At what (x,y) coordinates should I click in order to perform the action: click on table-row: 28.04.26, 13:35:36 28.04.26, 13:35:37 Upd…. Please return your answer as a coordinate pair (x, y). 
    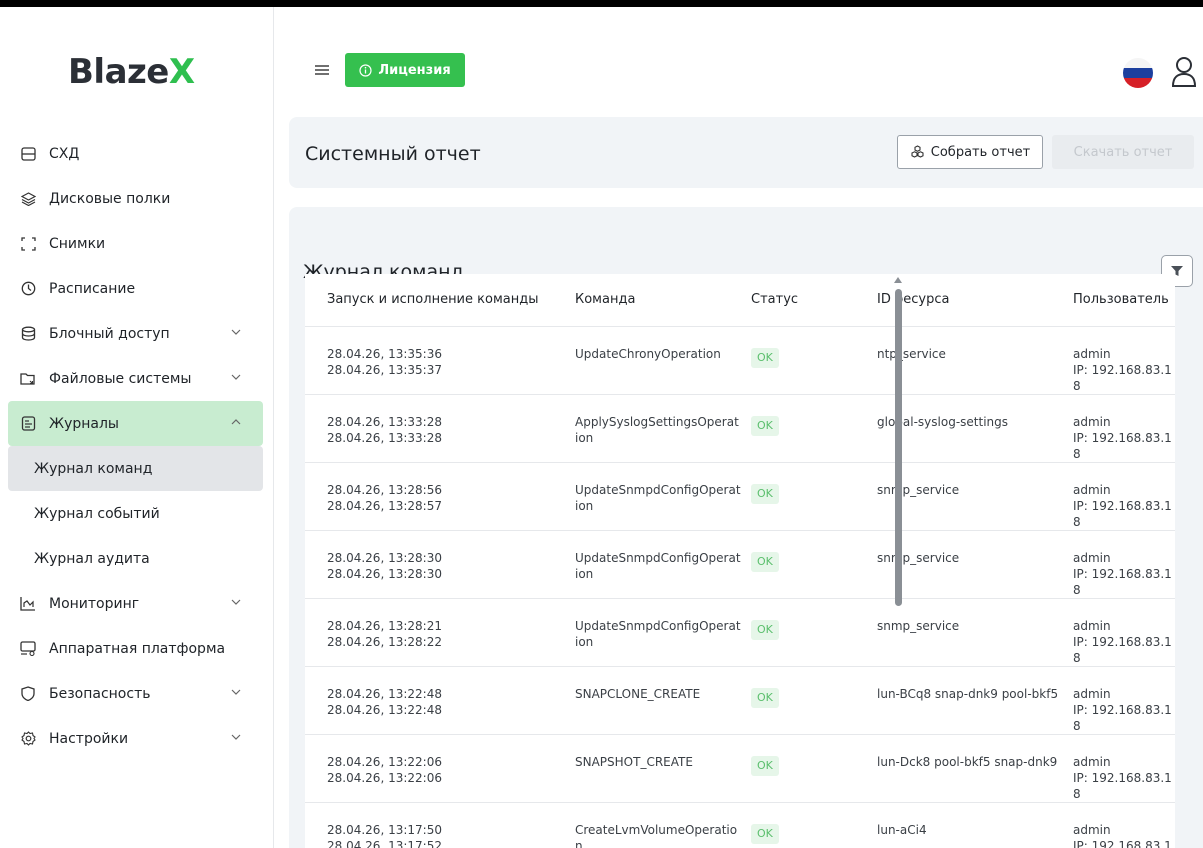
    Looking at the image, I should click on (740, 360).